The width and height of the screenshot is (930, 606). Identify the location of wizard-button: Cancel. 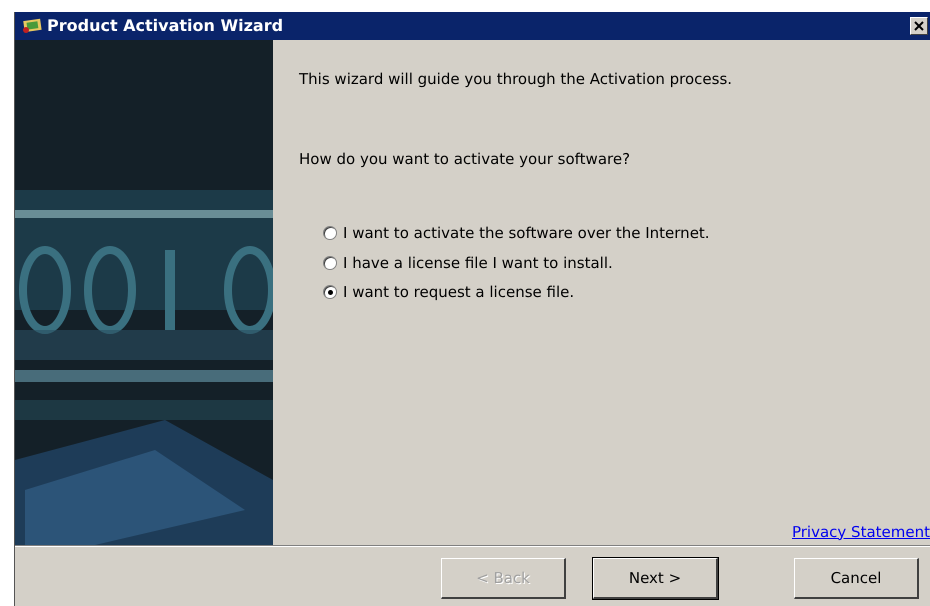
(856, 578).